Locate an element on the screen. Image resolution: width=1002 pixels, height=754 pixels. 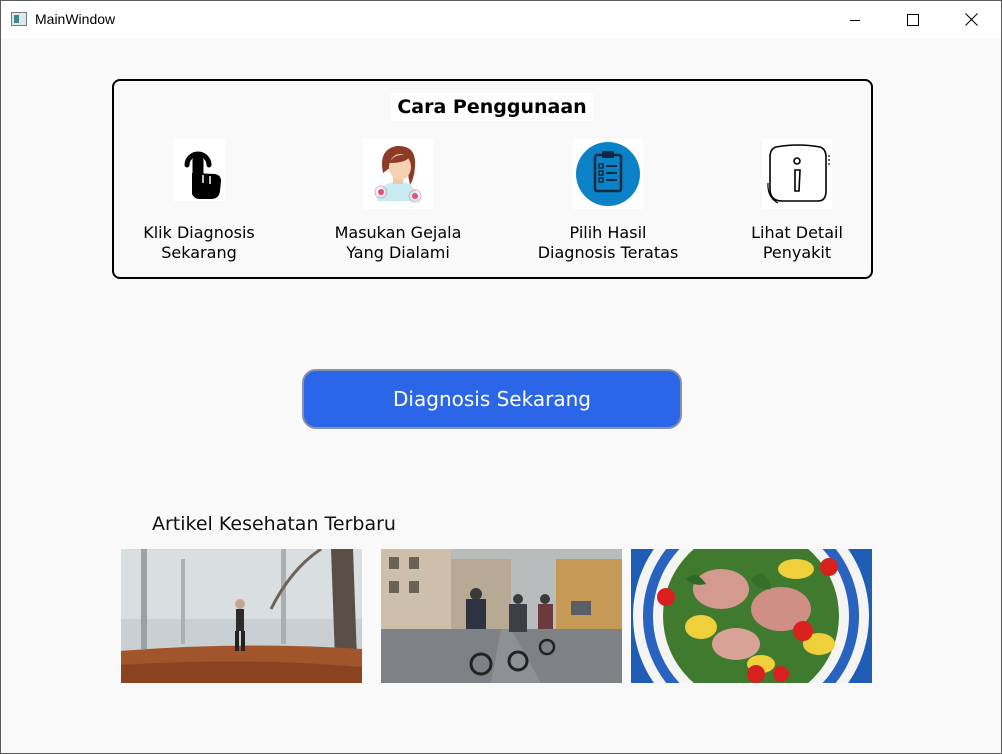
minimize-button is located at coordinates (855, 19).